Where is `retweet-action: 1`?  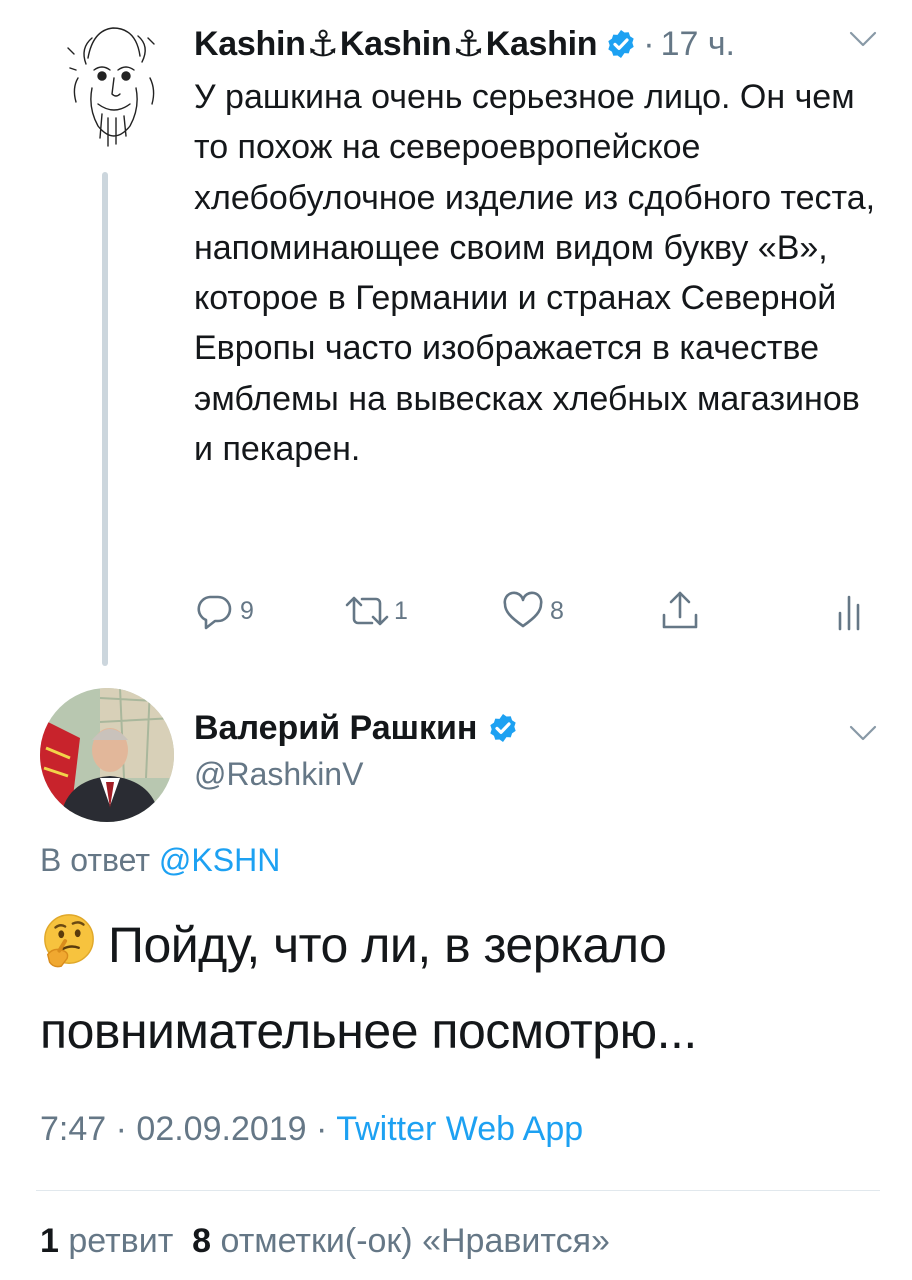
retweet-action: 1 is located at coordinates (375, 611).